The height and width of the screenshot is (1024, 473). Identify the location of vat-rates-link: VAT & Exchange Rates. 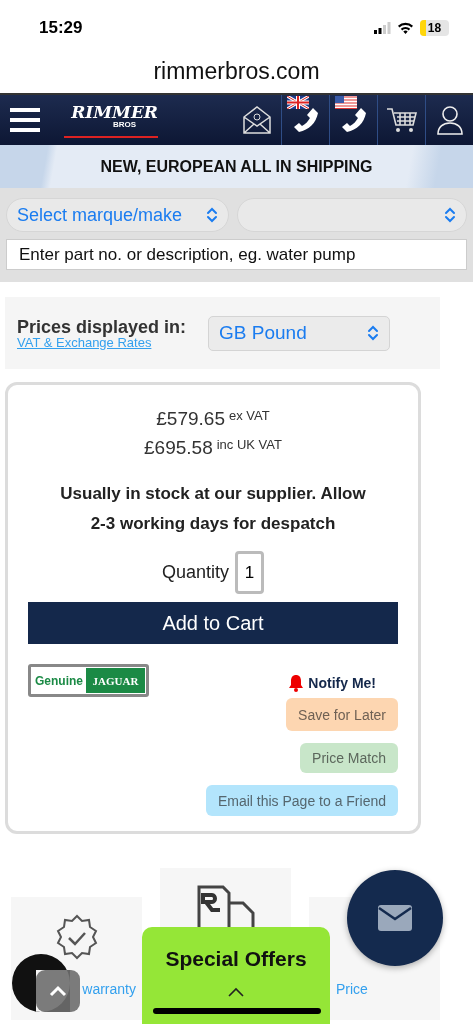
(102, 342).